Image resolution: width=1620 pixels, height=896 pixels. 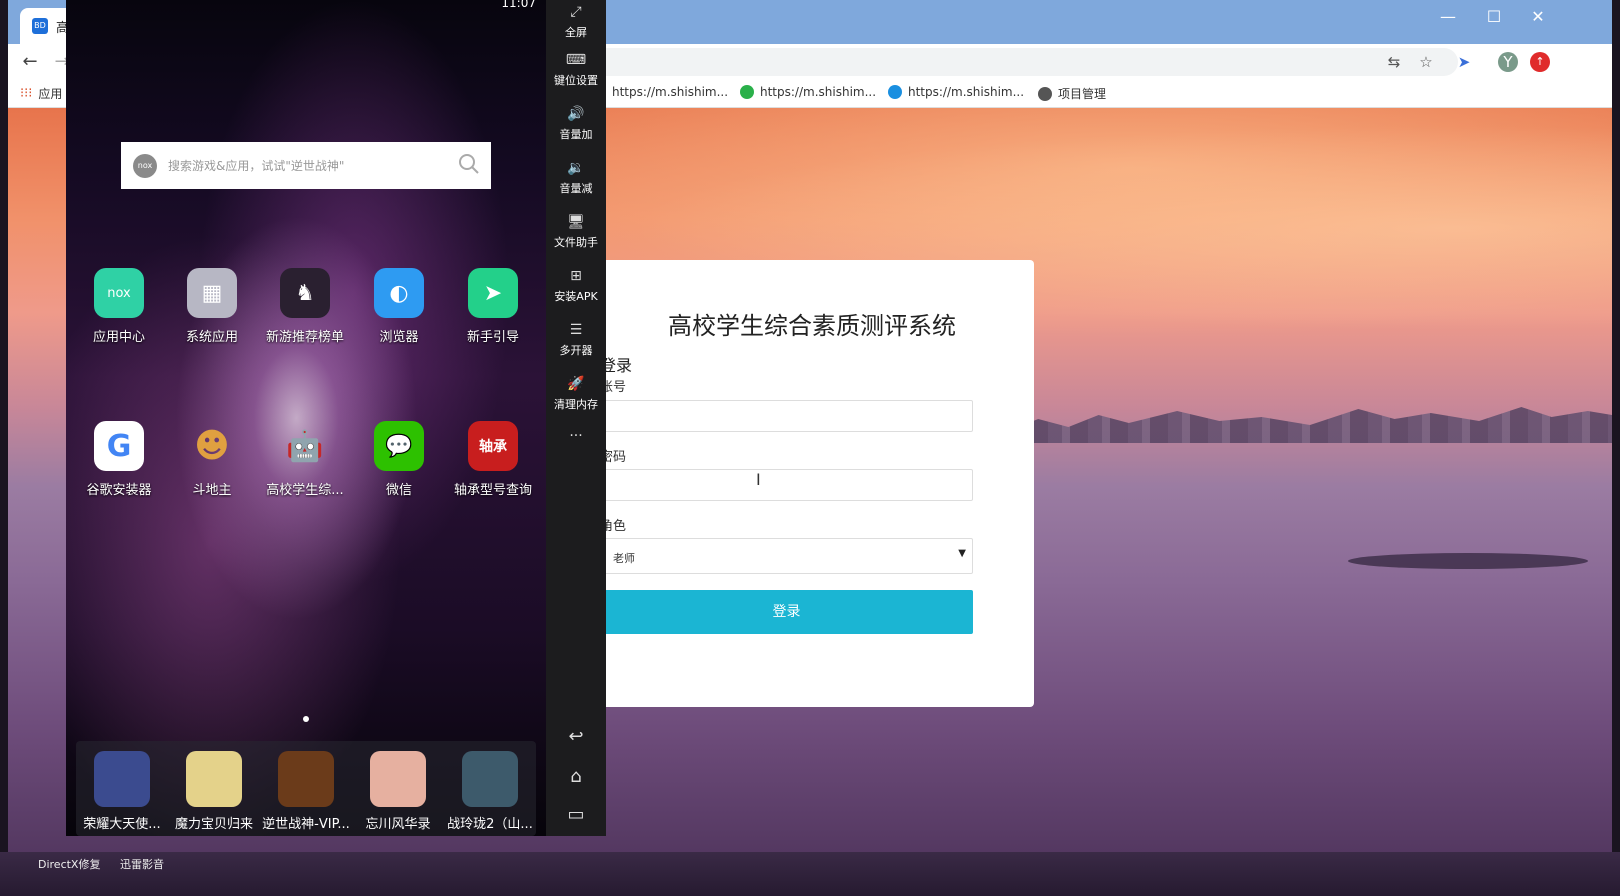 I want to click on role-select: 老师 ▼, so click(x=786, y=556).